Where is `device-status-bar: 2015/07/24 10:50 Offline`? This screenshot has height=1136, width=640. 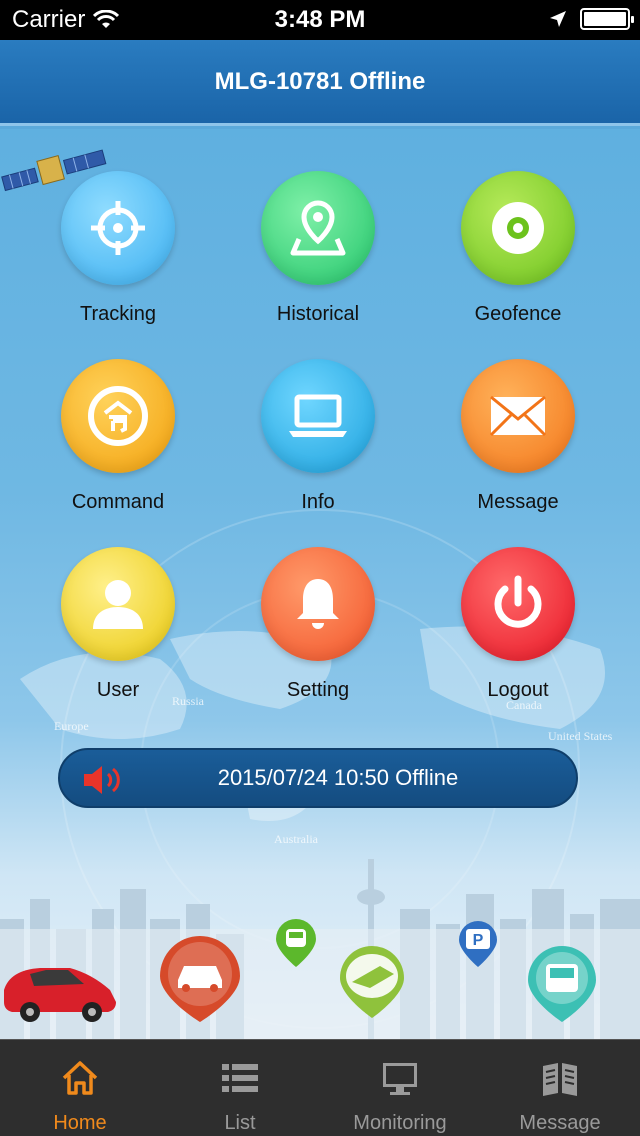 device-status-bar: 2015/07/24 10:50 Offline is located at coordinates (318, 778).